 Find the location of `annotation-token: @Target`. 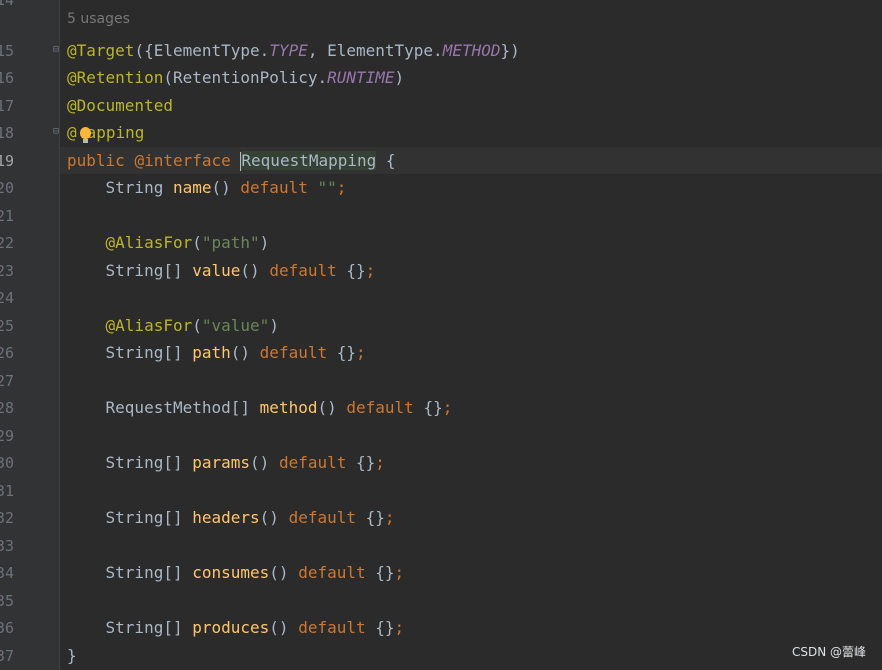

annotation-token: @Target is located at coordinates (101, 50).